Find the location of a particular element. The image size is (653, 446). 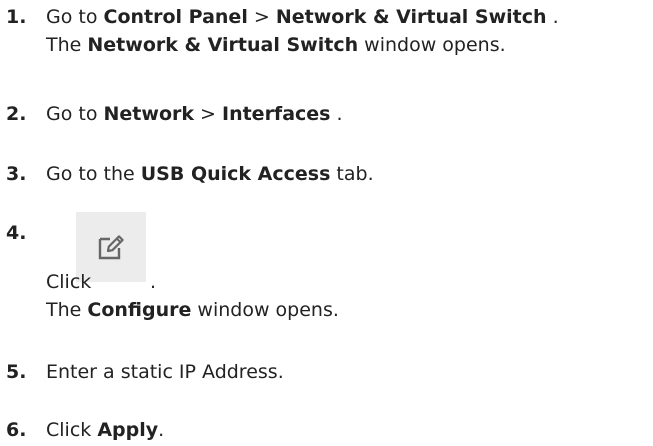

step-text: Click Apply. is located at coordinates (105, 431).